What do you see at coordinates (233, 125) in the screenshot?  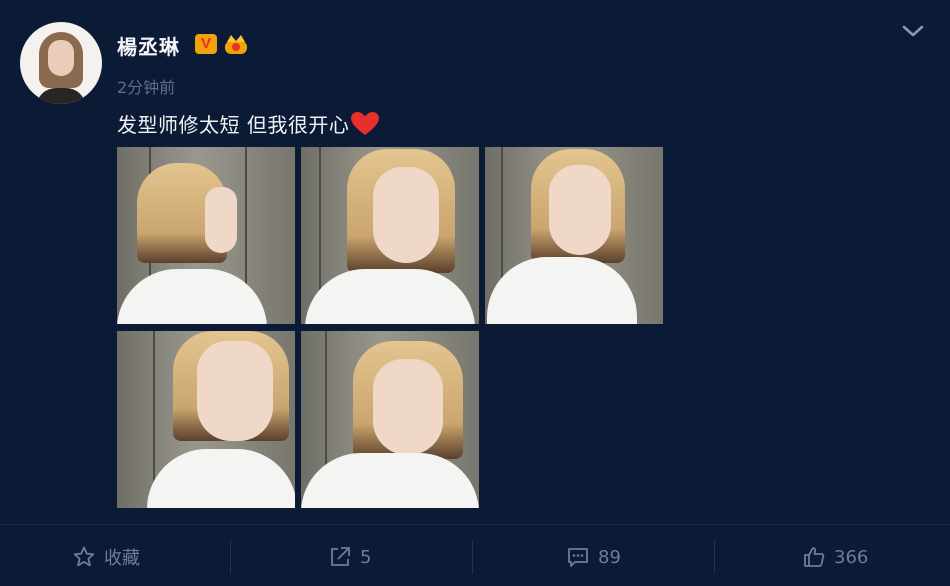 I see `post-text: 发型师修太短 但我很开心` at bounding box center [233, 125].